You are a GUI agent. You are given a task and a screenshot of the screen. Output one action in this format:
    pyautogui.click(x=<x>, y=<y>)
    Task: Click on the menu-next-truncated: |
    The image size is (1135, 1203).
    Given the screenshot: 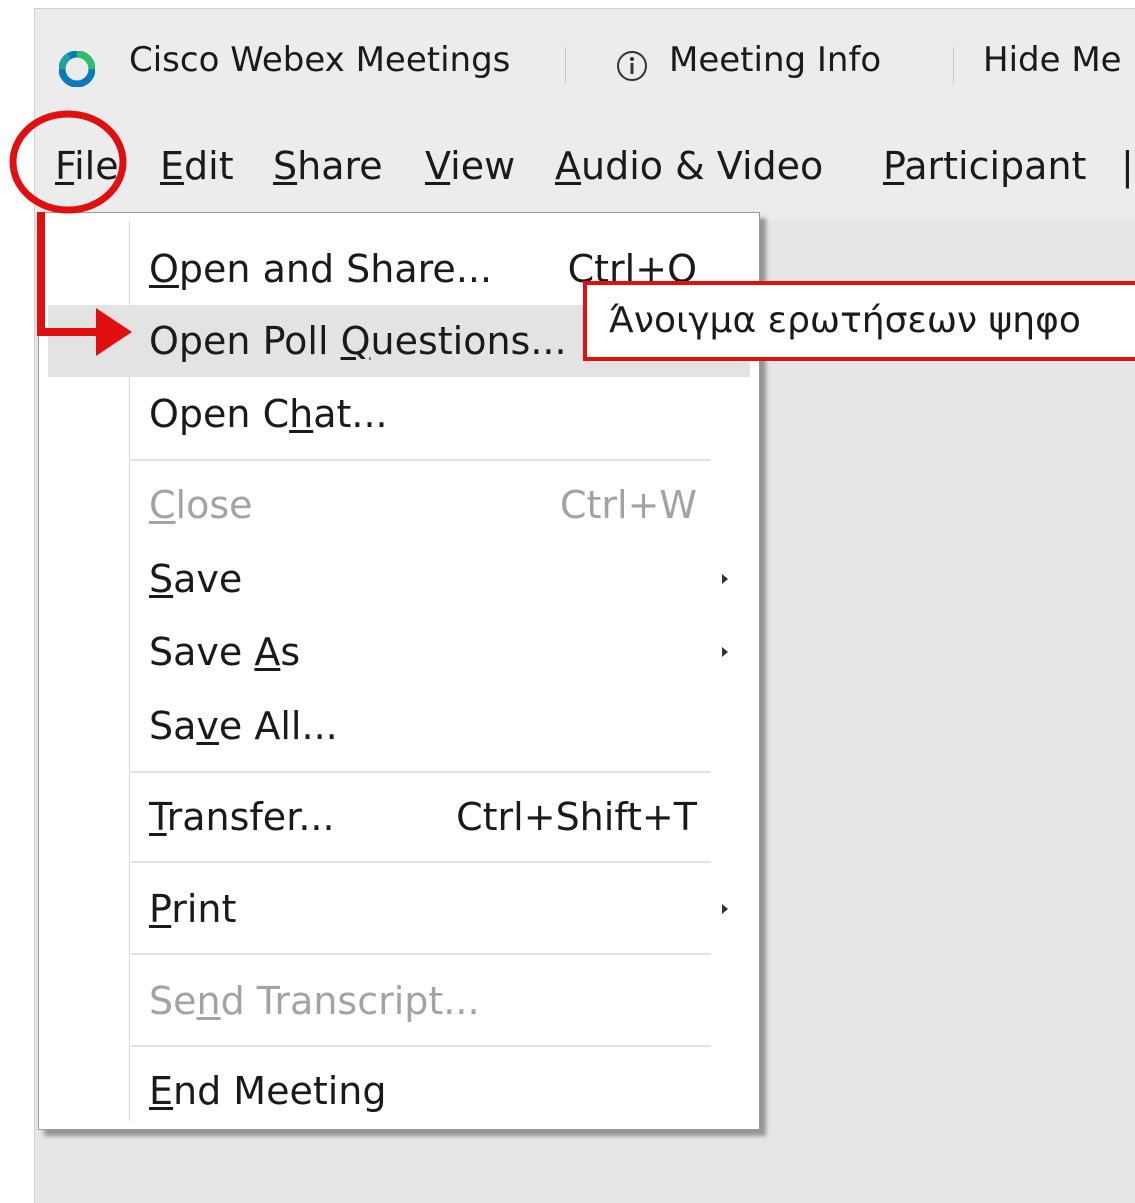 What is the action you would take?
    pyautogui.click(x=1127, y=166)
    